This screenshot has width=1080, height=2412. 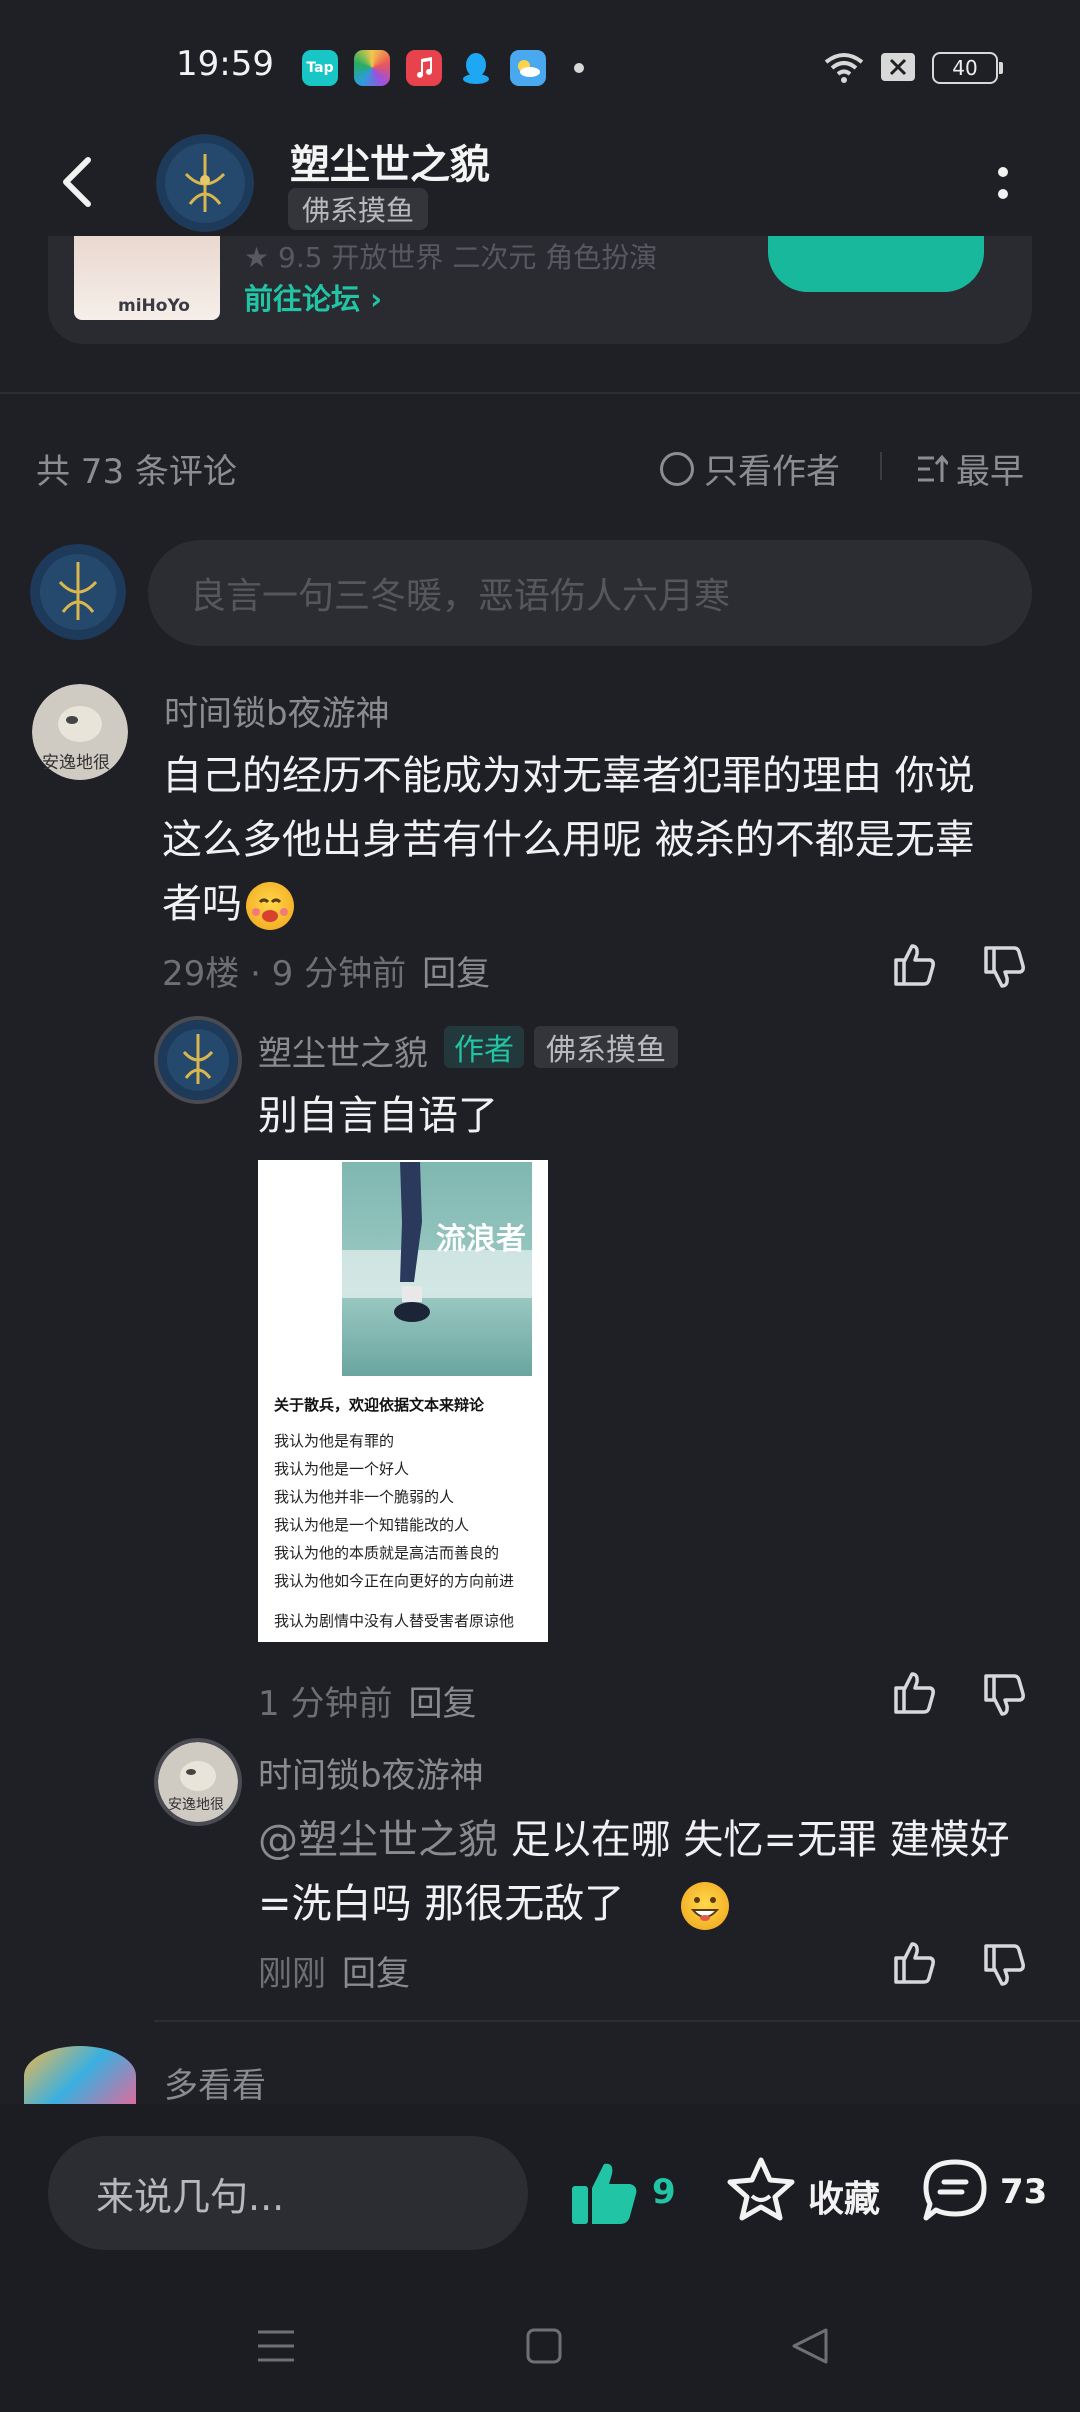 I want to click on reply-meta: 刚刚 回复, so click(x=334, y=1970).